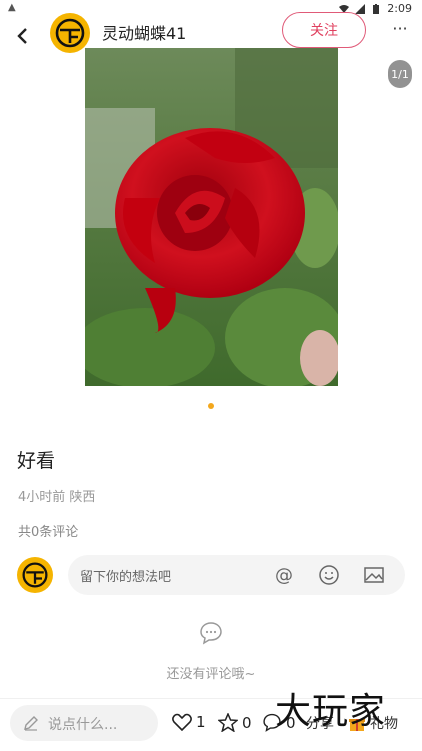 The width and height of the screenshot is (422, 751). Describe the element at coordinates (284, 575) in the screenshot. I see `mention-icon: @` at that location.